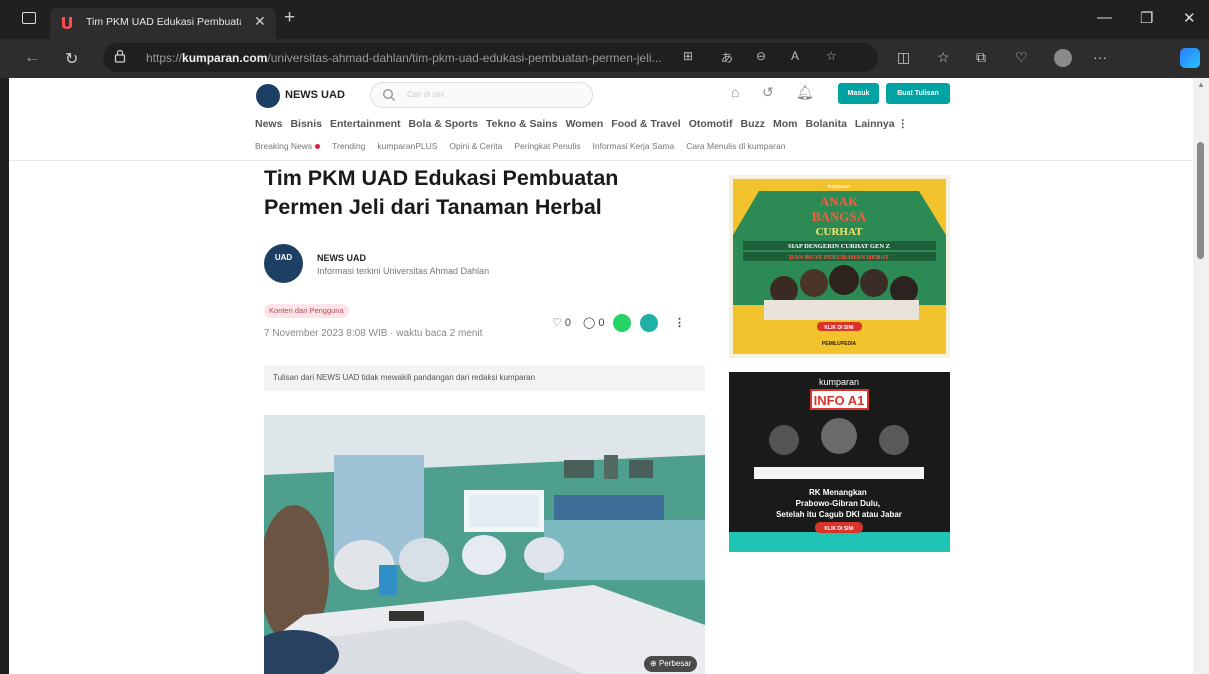  Describe the element at coordinates (839, 216) in the screenshot. I see `ad1-headline-2: BANGSA` at that location.